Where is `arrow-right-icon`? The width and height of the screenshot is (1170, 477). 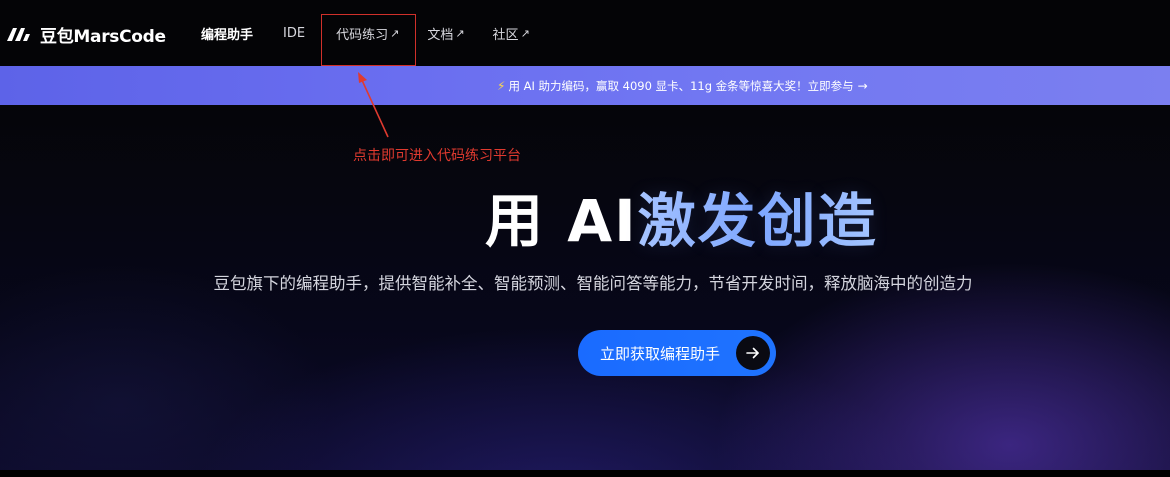
arrow-right-icon is located at coordinates (753, 353).